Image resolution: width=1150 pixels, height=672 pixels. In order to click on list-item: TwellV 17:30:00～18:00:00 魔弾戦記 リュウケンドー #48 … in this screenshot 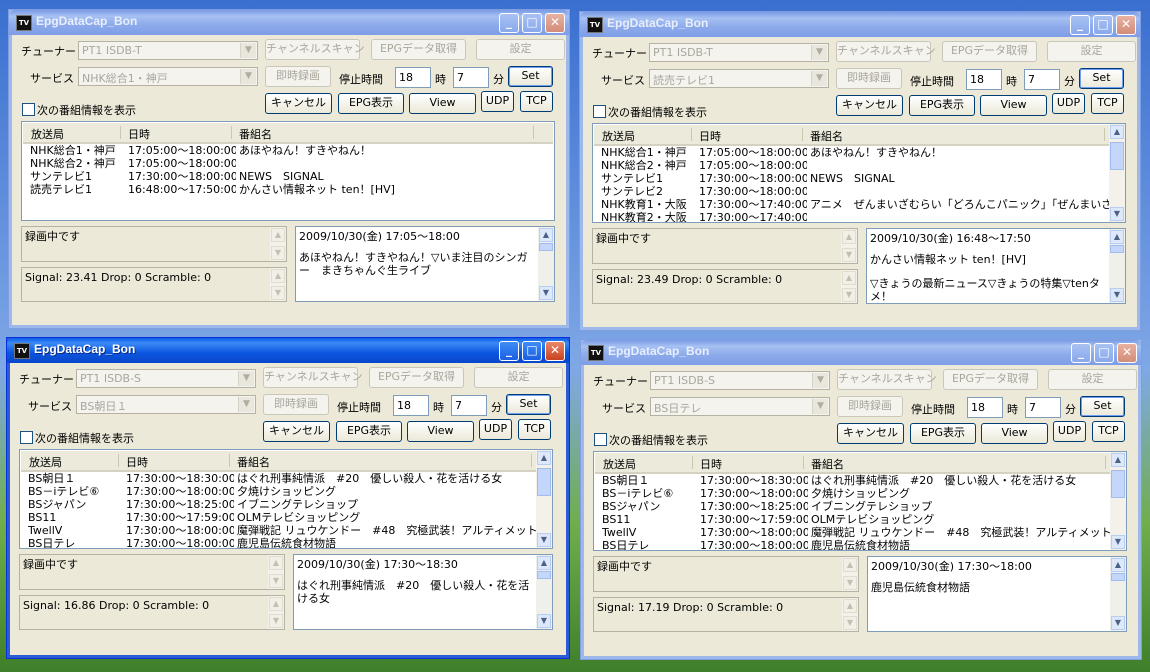, I will do `click(860, 532)`.